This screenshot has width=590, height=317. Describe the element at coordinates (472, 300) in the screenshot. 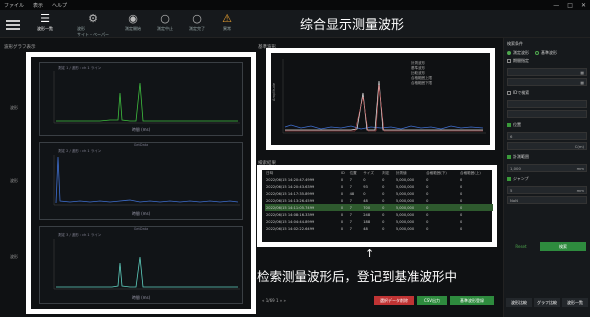

I see `register-reference-button: 基準波形登録` at that location.